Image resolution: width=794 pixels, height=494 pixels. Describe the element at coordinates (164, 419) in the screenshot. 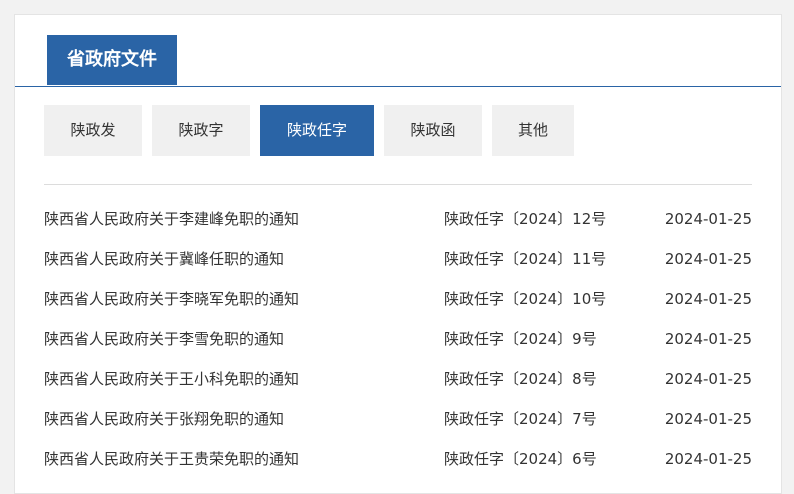

I see `document-title-link: 陕西省人民政府关于张翔免职的通知` at that location.